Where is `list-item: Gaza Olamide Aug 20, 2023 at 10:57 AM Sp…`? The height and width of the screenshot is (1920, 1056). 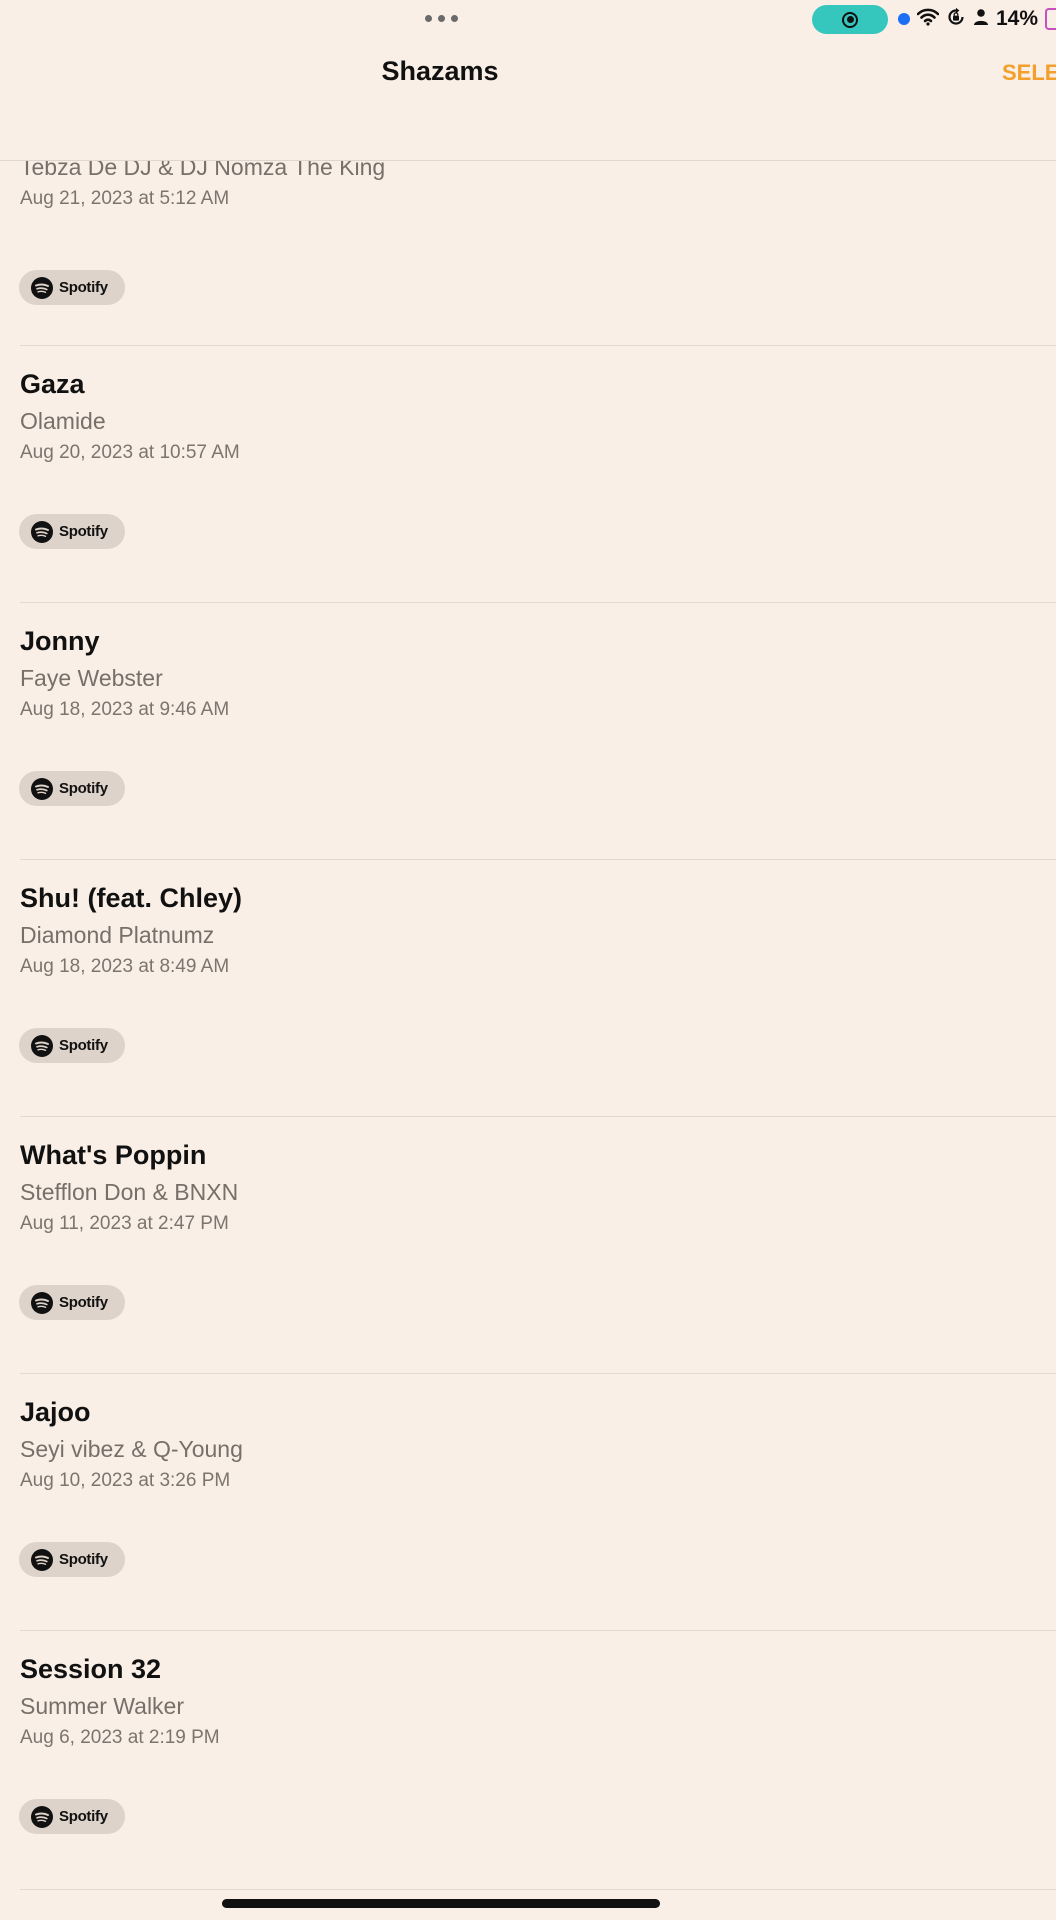 list-item: Gaza Olamide Aug 20, 2023 at 10:57 AM Sp… is located at coordinates (528, 473).